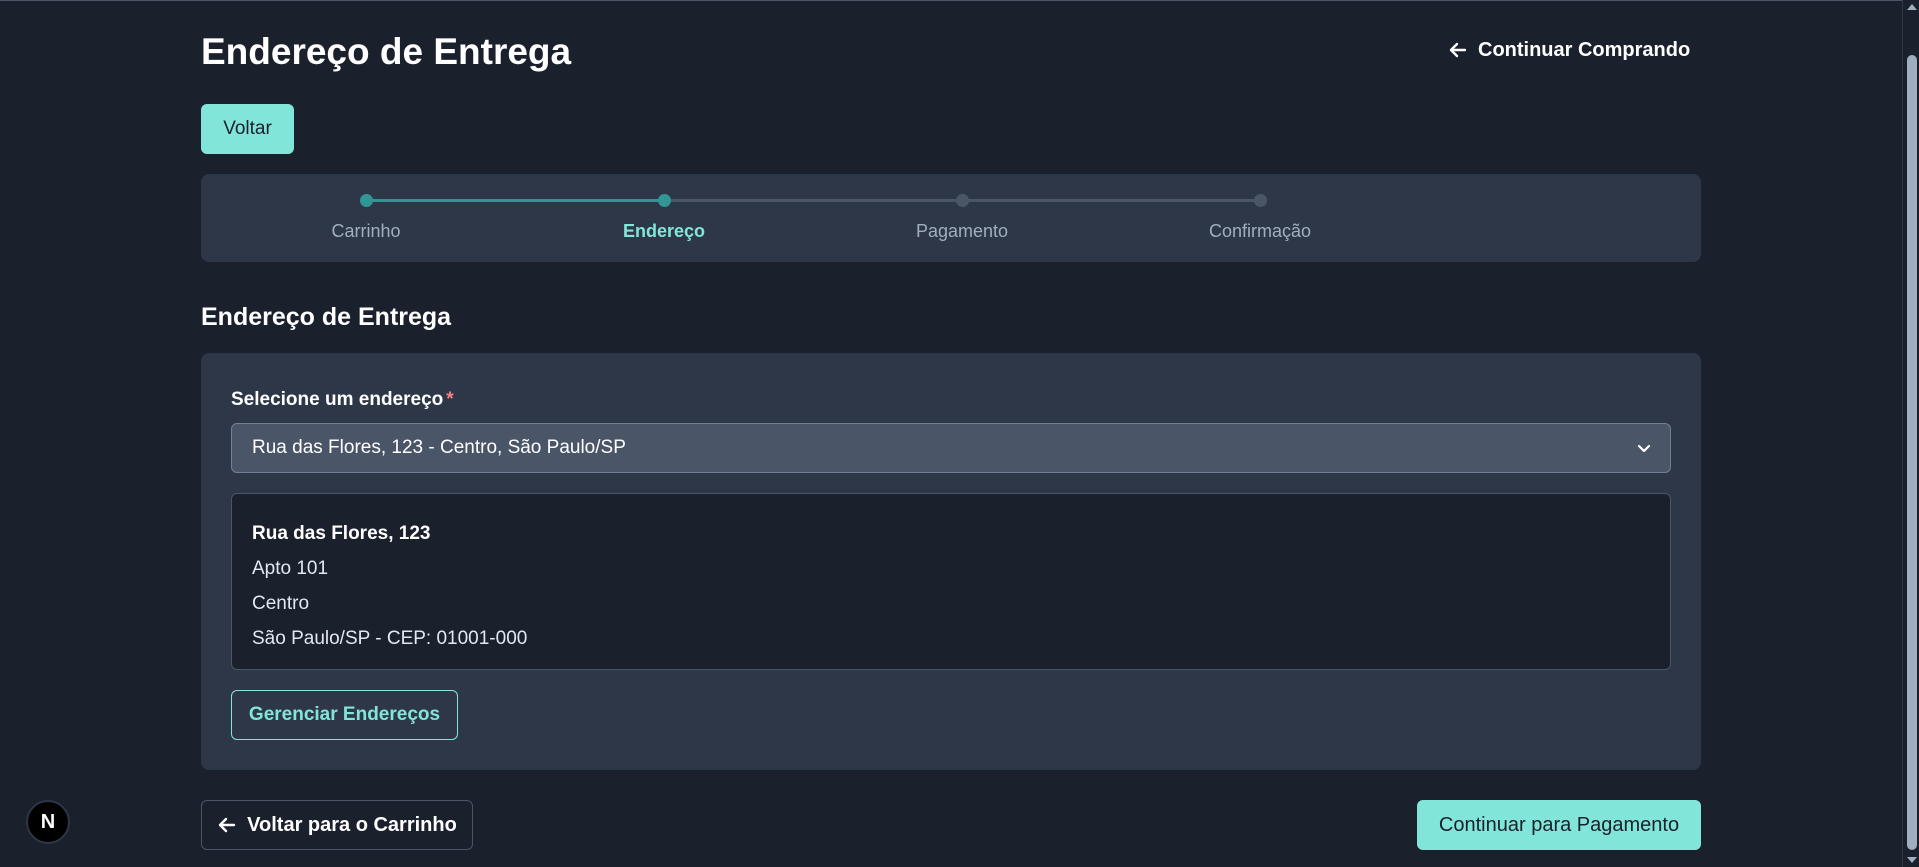  Describe the element at coordinates (352, 824) in the screenshot. I see `back-to-cart-label: Voltar para o Carrinho` at that location.